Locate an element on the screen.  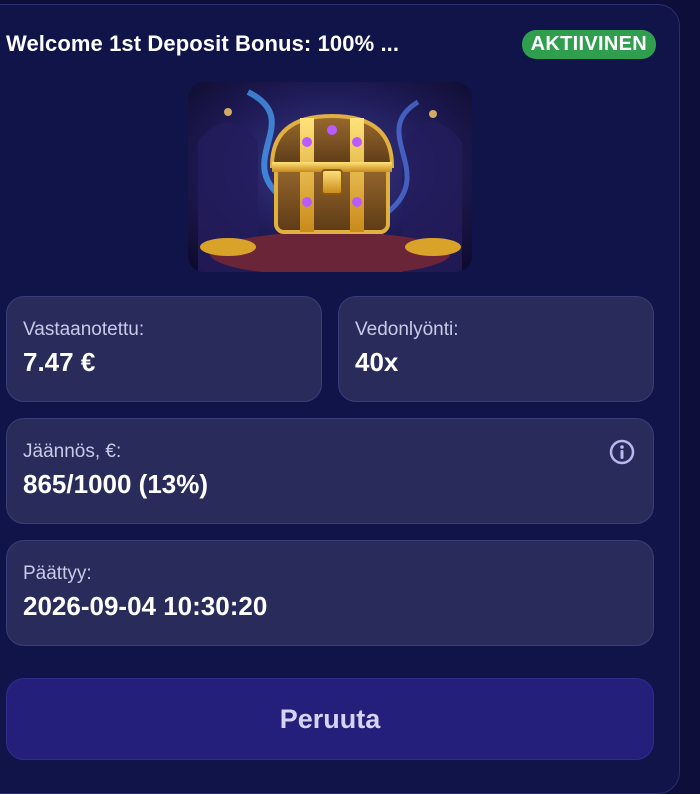
remaining-value: 865/1000 (13%) is located at coordinates (116, 484).